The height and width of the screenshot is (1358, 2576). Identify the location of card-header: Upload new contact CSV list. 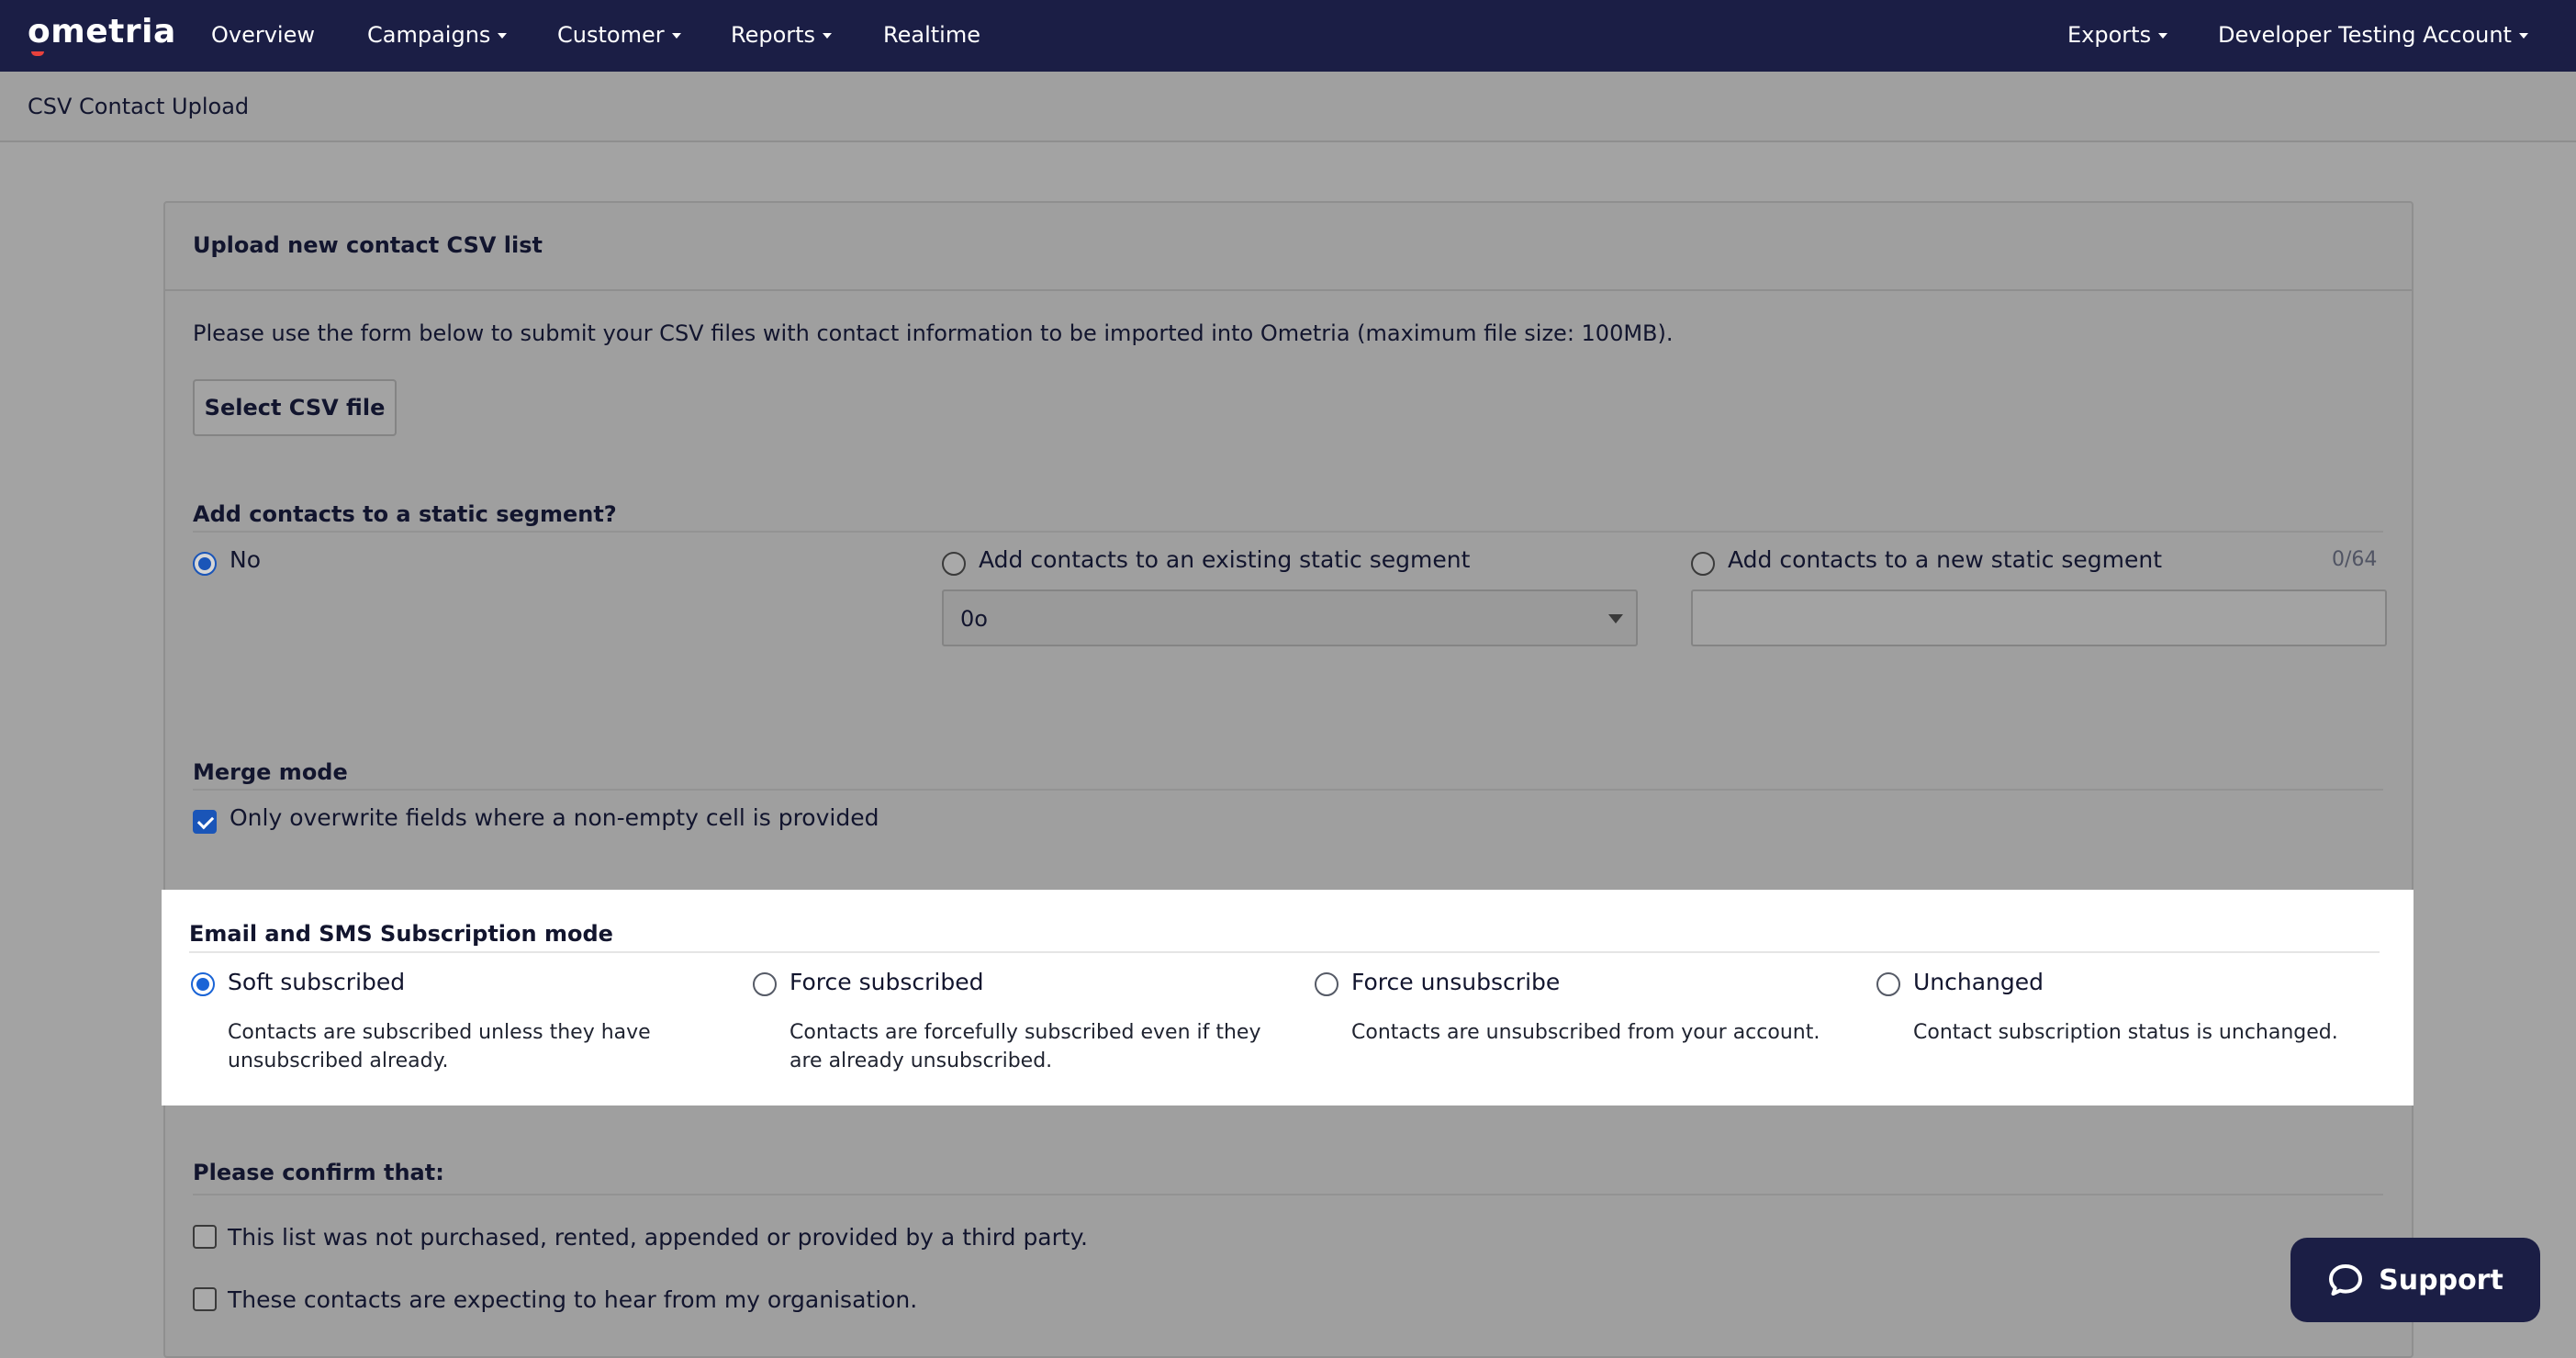
(1288, 247).